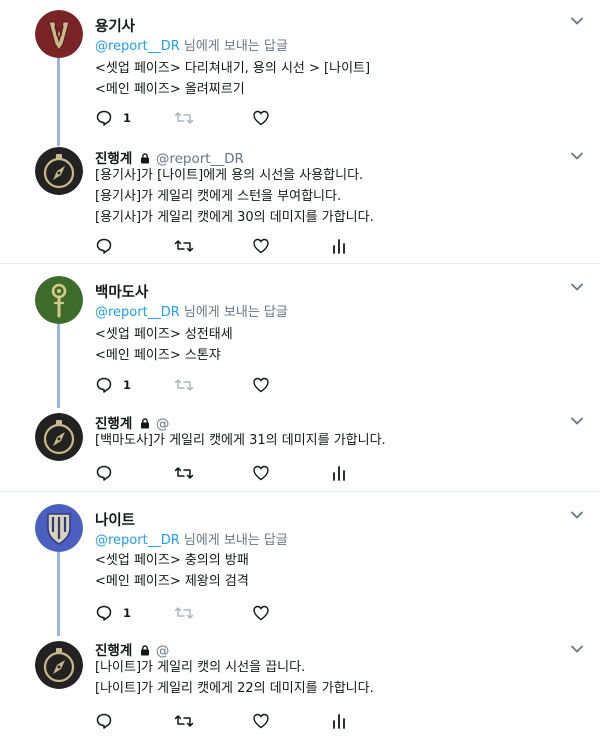 This screenshot has height=740, width=600. What do you see at coordinates (164, 334) in the screenshot?
I see `text-line: <셋업 페이즈> 성전태세` at bounding box center [164, 334].